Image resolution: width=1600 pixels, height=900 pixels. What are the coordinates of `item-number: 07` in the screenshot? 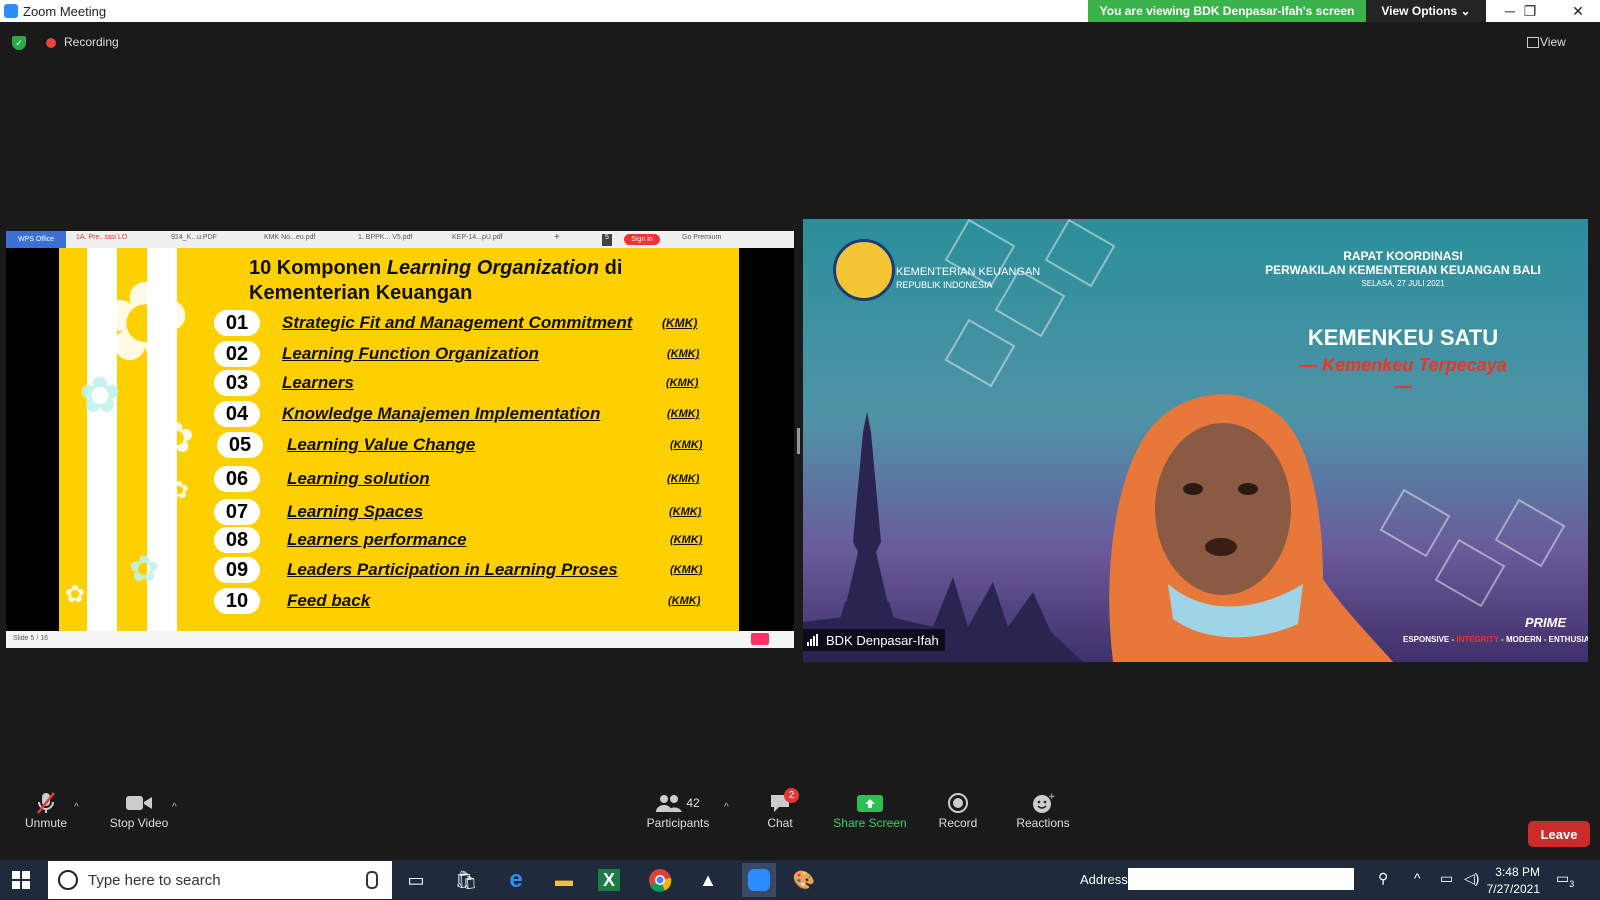 It's located at (237, 512).